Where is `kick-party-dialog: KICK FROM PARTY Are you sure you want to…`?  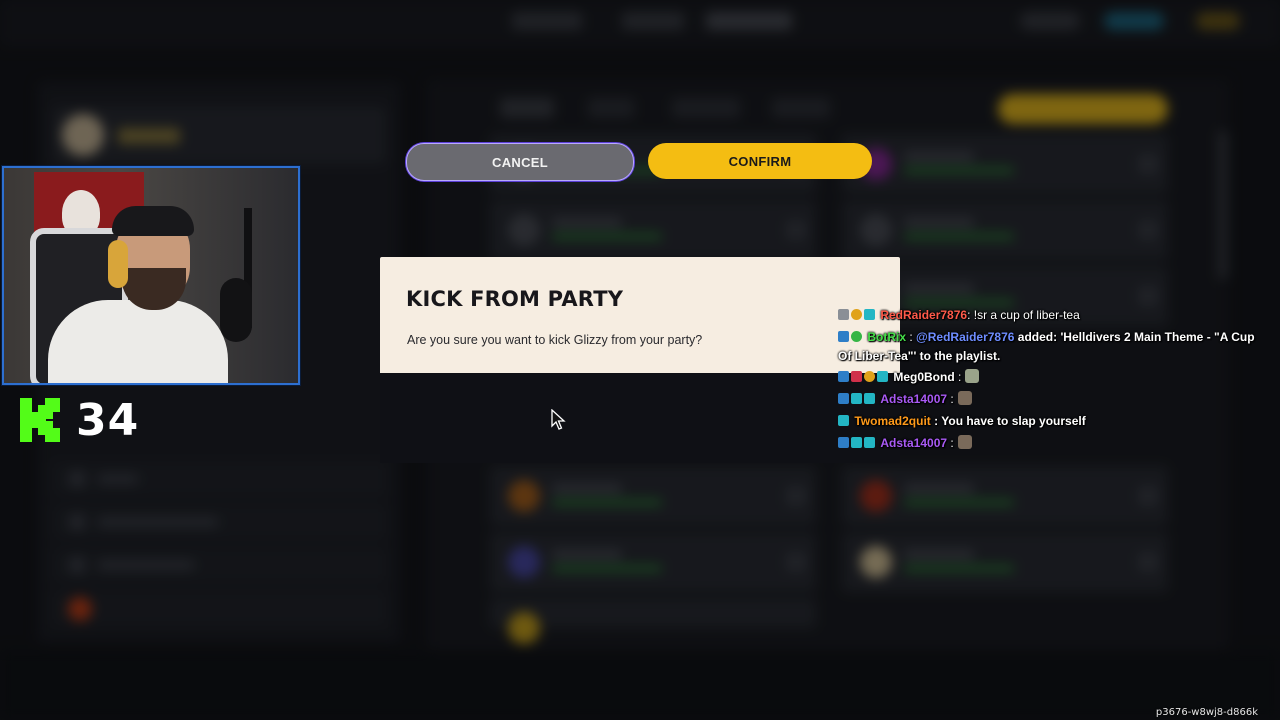
kick-party-dialog: KICK FROM PARTY Are you sure you want to… is located at coordinates (640, 360).